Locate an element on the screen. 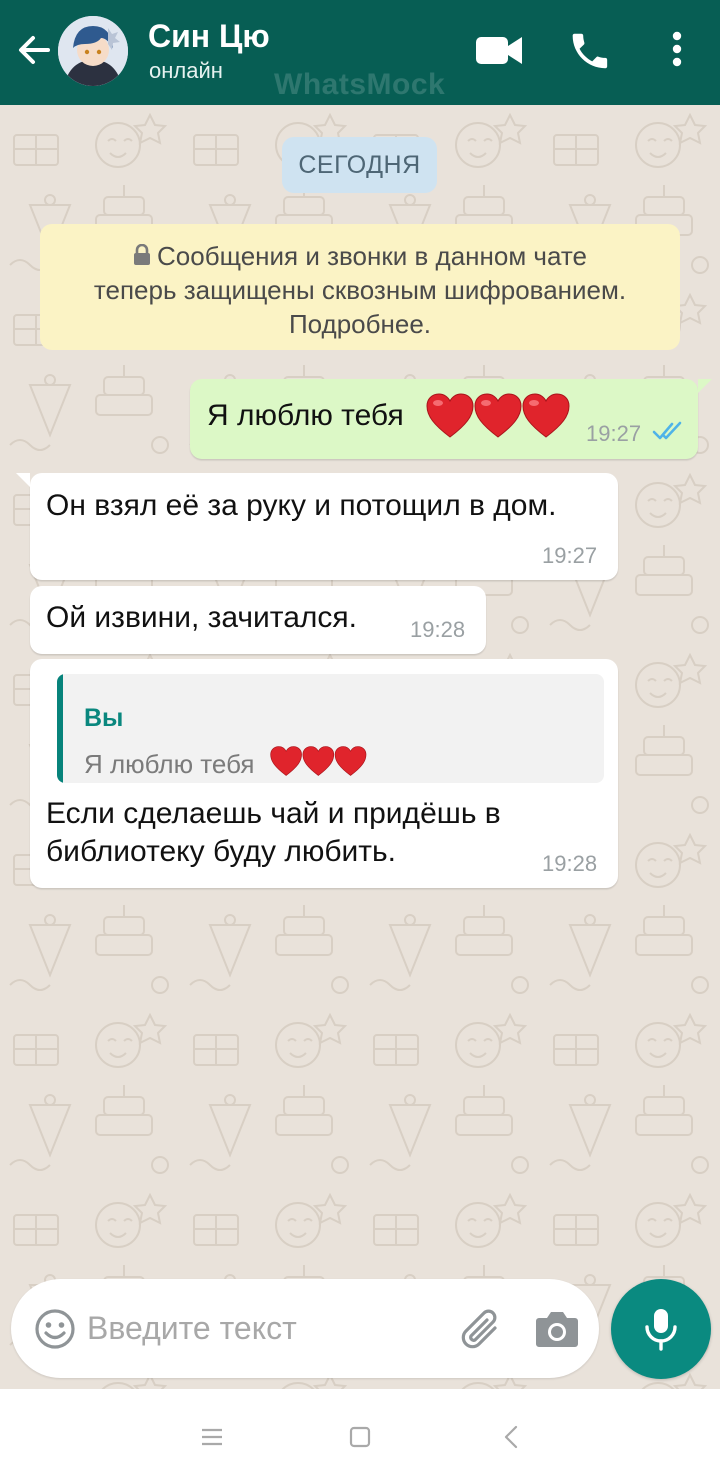  read-ticks-icon is located at coordinates (668, 433).